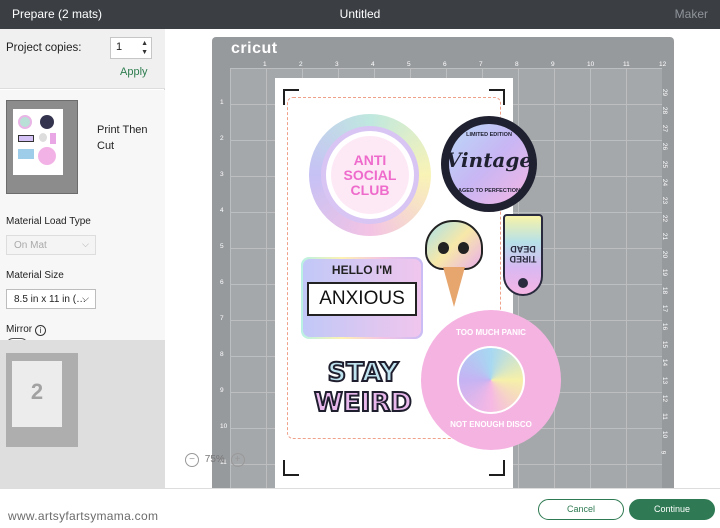  Describe the element at coordinates (363, 373) in the screenshot. I see `stay-text: STAY` at that location.